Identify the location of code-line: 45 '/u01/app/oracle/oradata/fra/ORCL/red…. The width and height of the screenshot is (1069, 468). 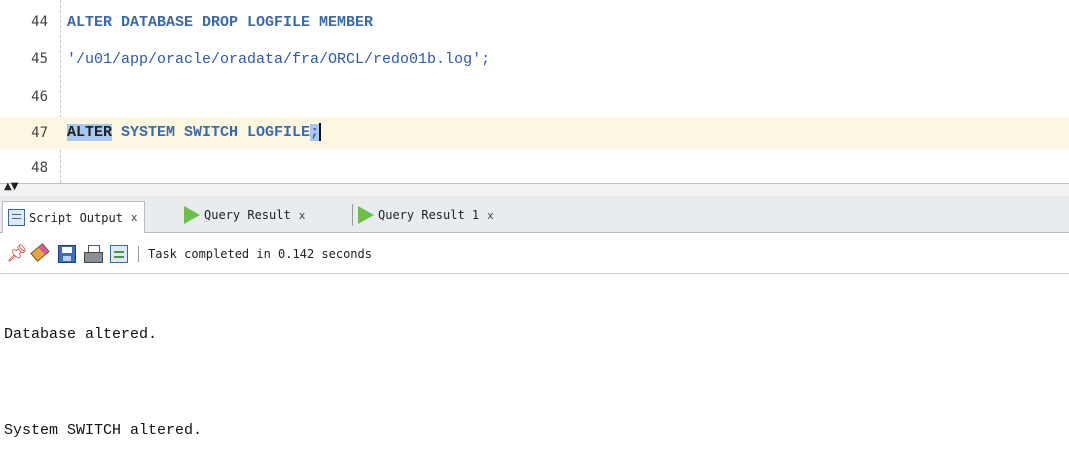
(534, 59).